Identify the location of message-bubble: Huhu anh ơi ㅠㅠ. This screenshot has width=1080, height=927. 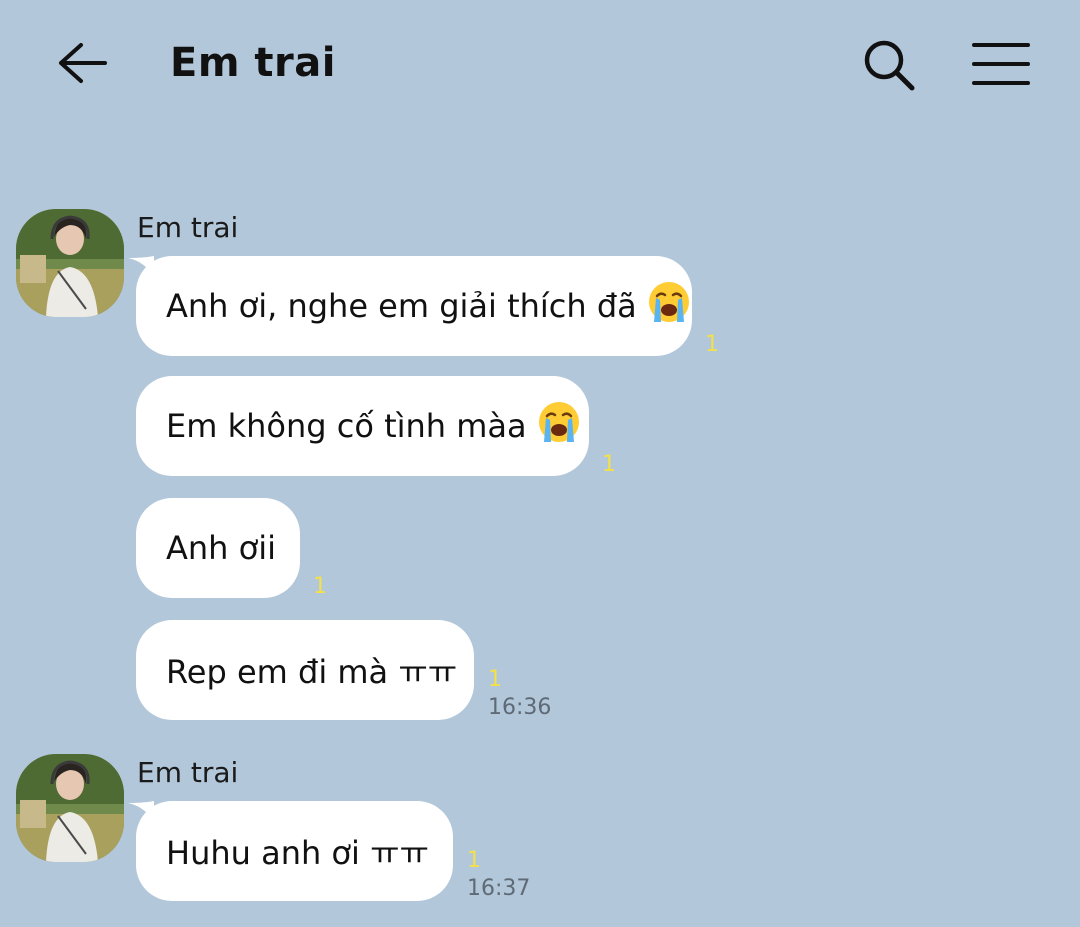
(294, 851).